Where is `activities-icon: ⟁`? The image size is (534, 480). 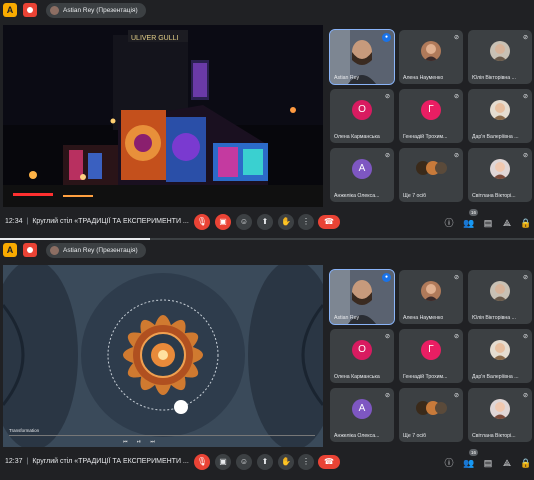
activities-icon: ⟁ is located at coordinates (507, 223).